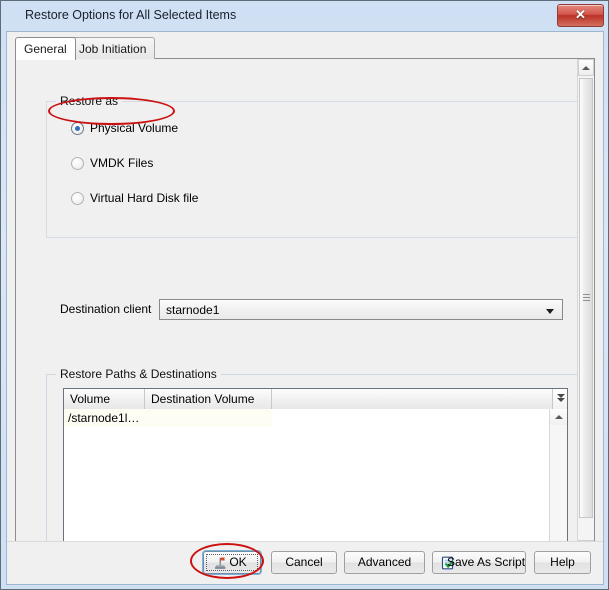 The height and width of the screenshot is (590, 609). I want to click on title-bar: Restore Options for All Selected Items ✕, so click(304, 16).